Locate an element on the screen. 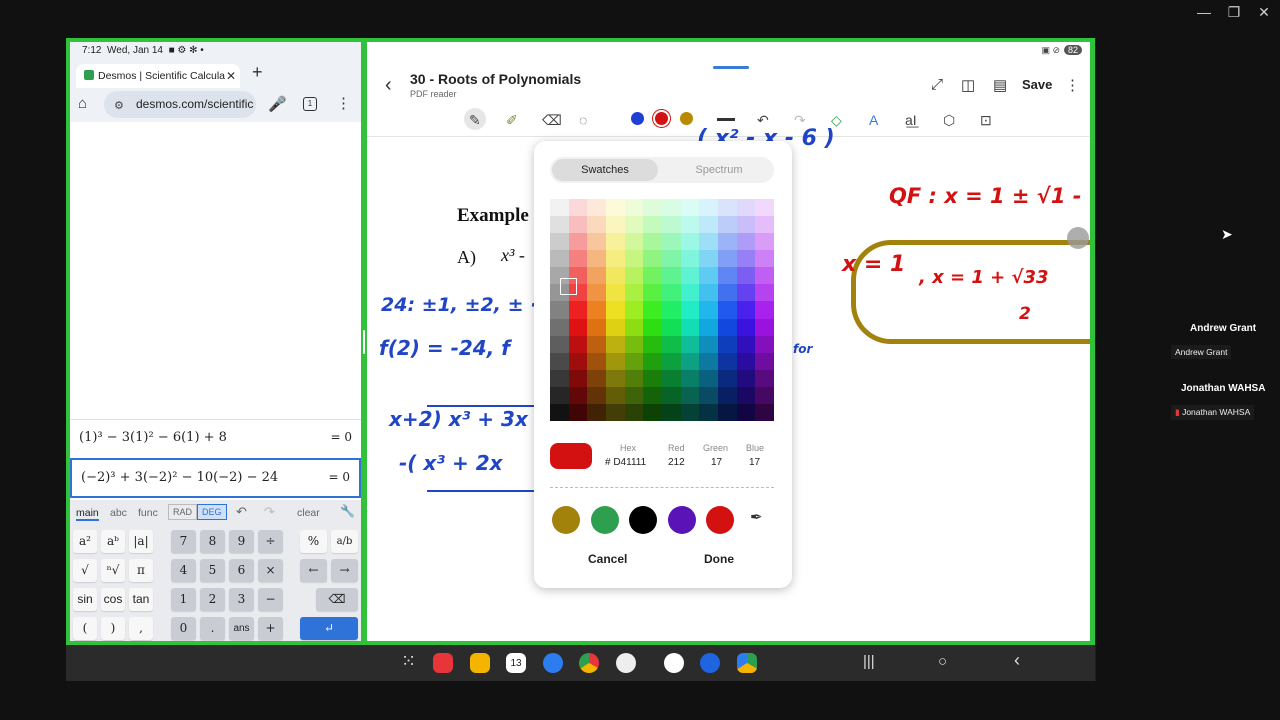  back-button-icon: ‹ is located at coordinates (1017, 660).